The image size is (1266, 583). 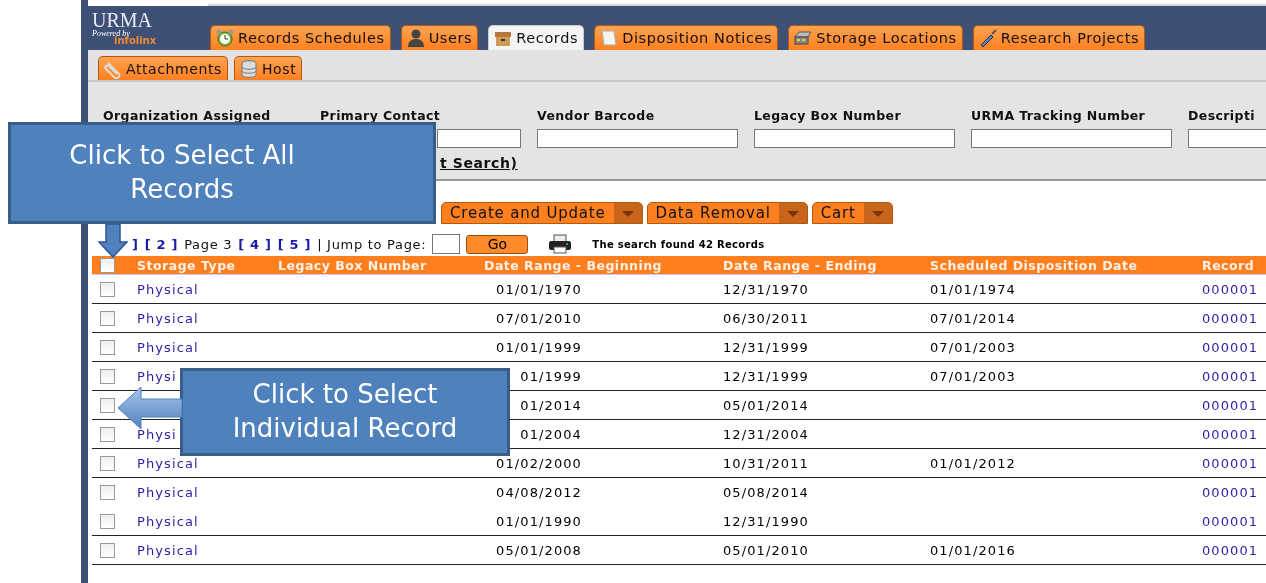 I want to click on logo-brand: infolinx, so click(x=136, y=41).